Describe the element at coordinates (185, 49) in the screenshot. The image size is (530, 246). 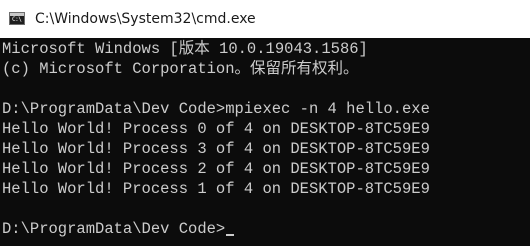
I see `console-line: Microsoft Windows [版本 10.0.19043.1586]` at that location.